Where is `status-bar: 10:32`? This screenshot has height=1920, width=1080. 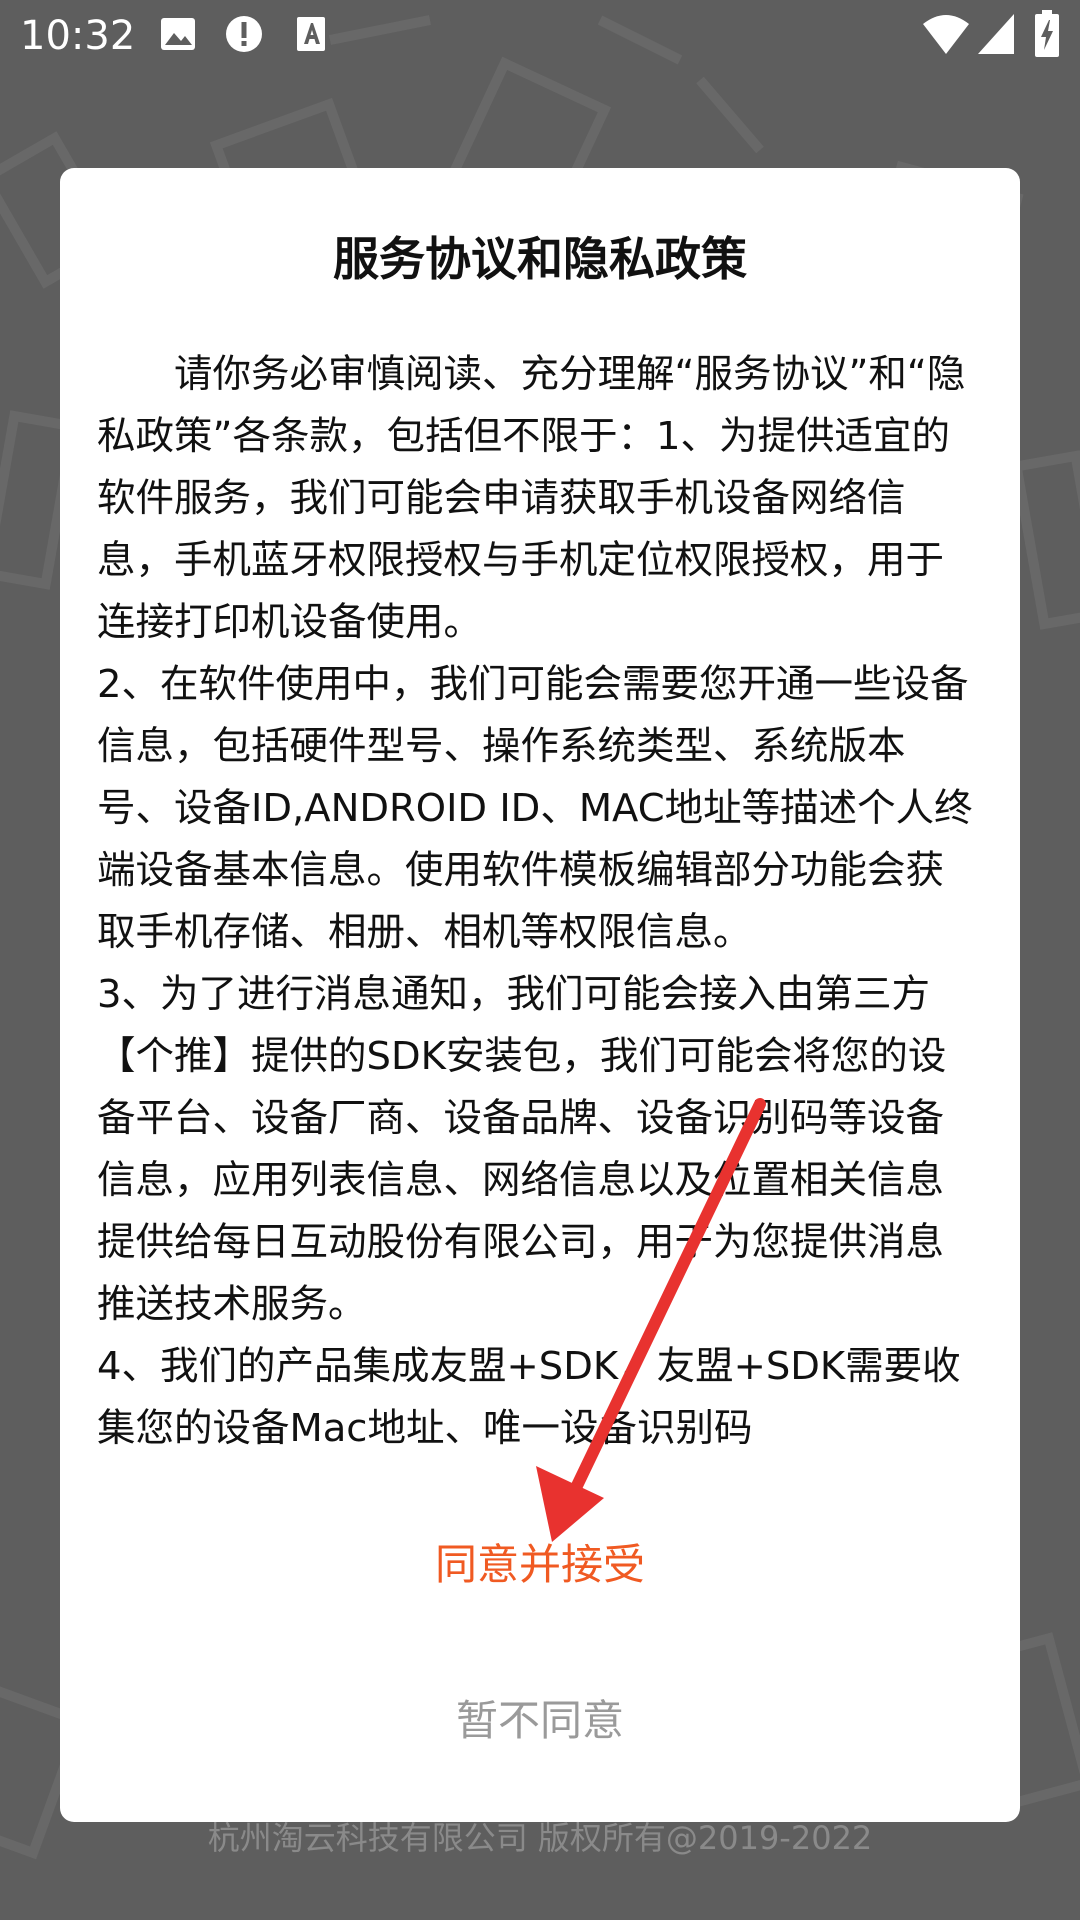
status-bar: 10:32 is located at coordinates (540, 36).